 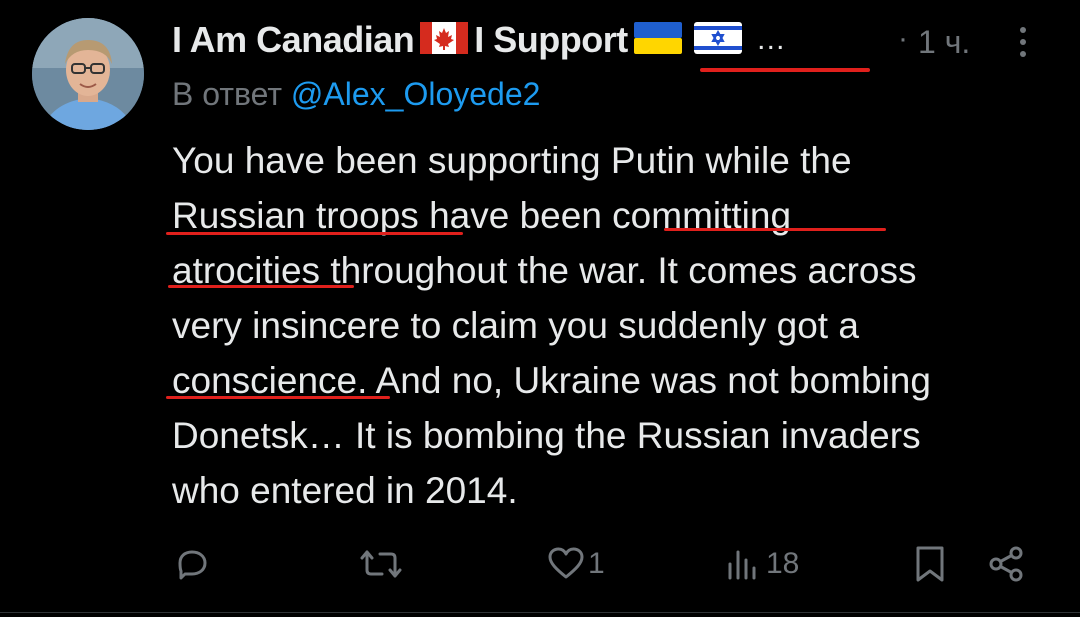 I want to click on canada-flag-icon, so click(x=444, y=40).